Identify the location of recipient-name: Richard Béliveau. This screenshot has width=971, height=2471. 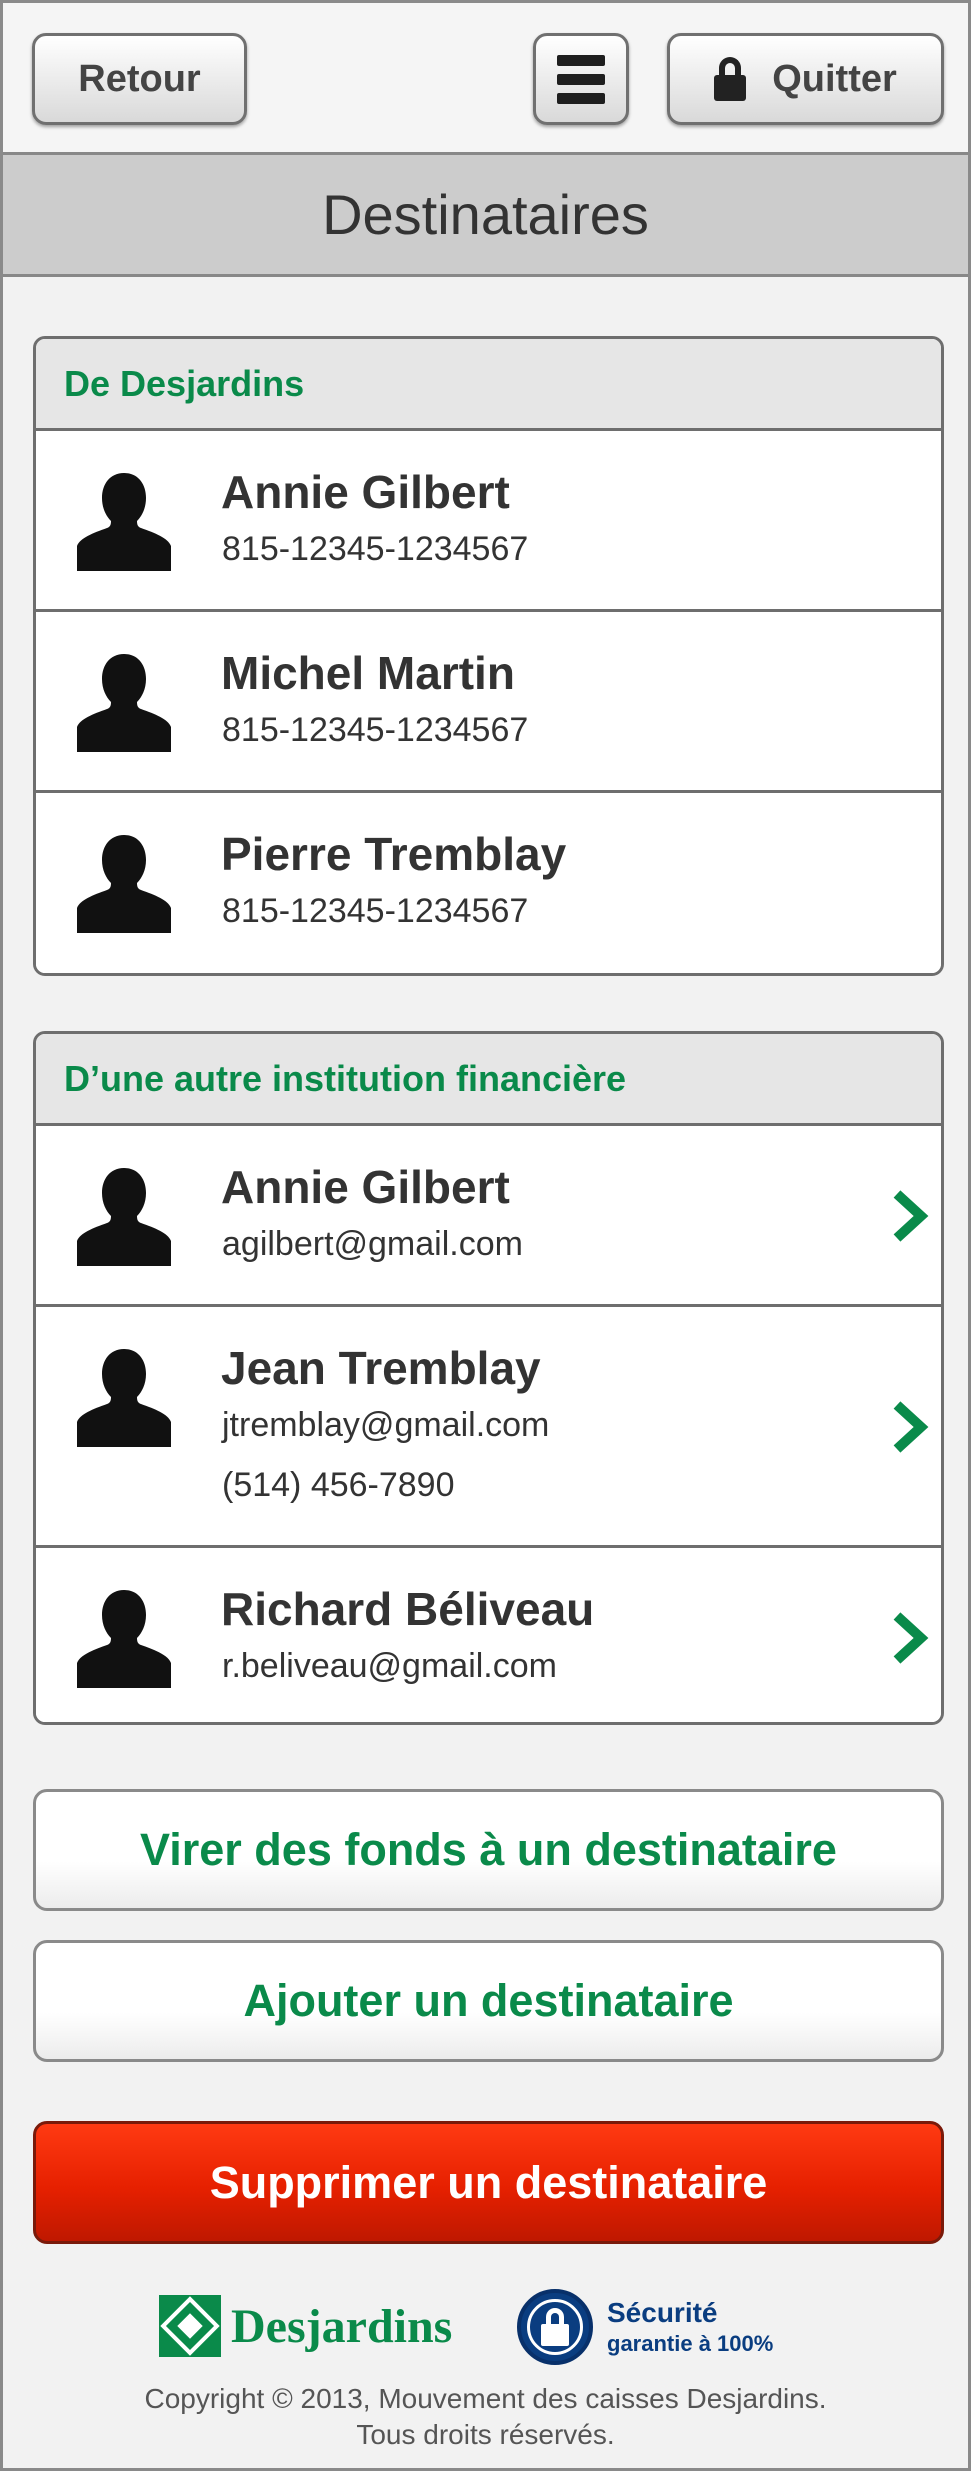
(408, 1609).